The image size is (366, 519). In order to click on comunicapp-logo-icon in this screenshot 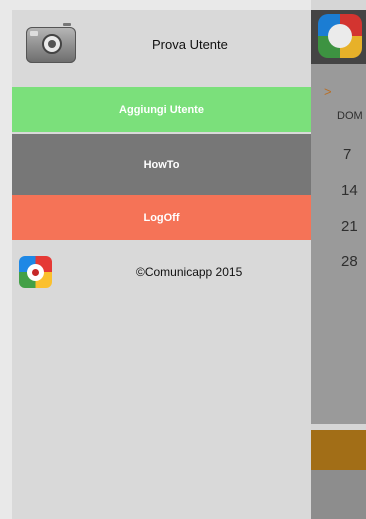, I will do `click(35, 272)`.